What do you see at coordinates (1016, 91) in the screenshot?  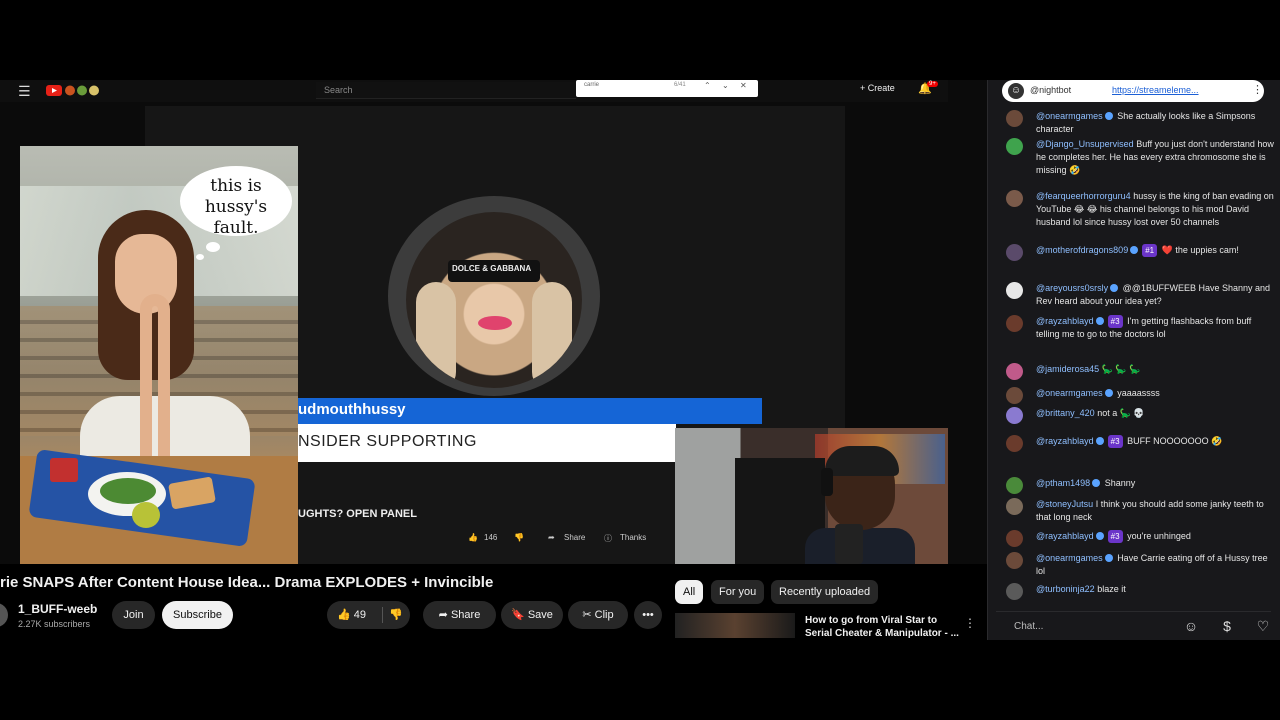 I see `nightbot-icon: ☺` at bounding box center [1016, 91].